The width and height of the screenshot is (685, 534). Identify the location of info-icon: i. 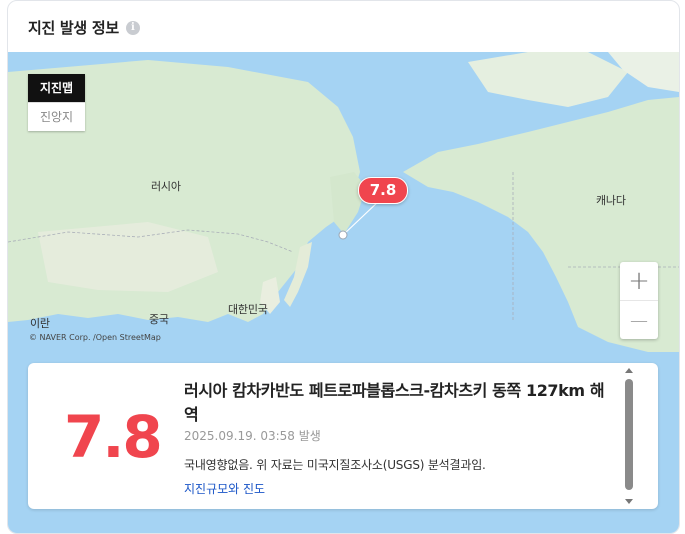
(132, 27).